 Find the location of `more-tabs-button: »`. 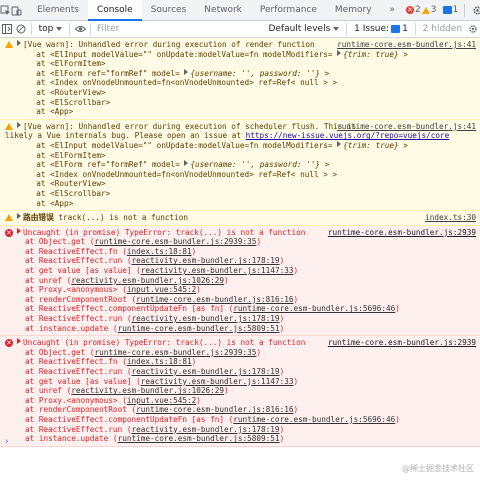

more-tabs-button: » is located at coordinates (393, 10).